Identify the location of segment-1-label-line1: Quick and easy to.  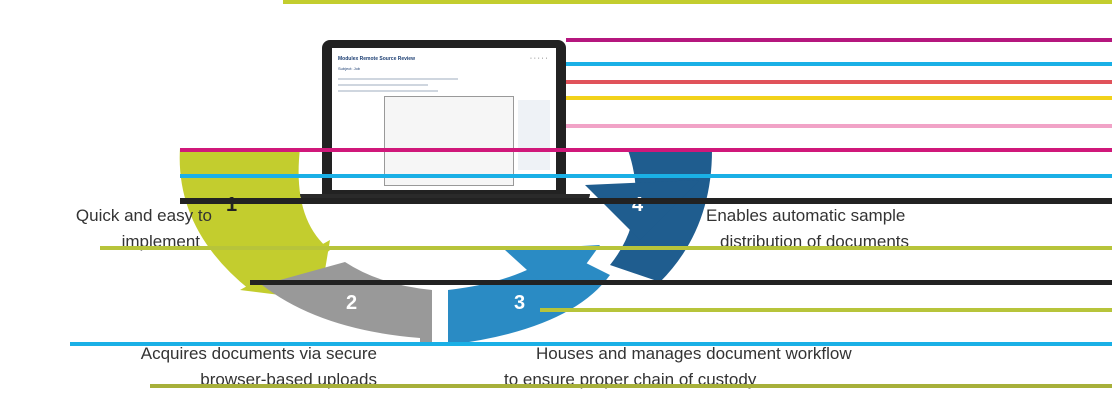
(143, 215).